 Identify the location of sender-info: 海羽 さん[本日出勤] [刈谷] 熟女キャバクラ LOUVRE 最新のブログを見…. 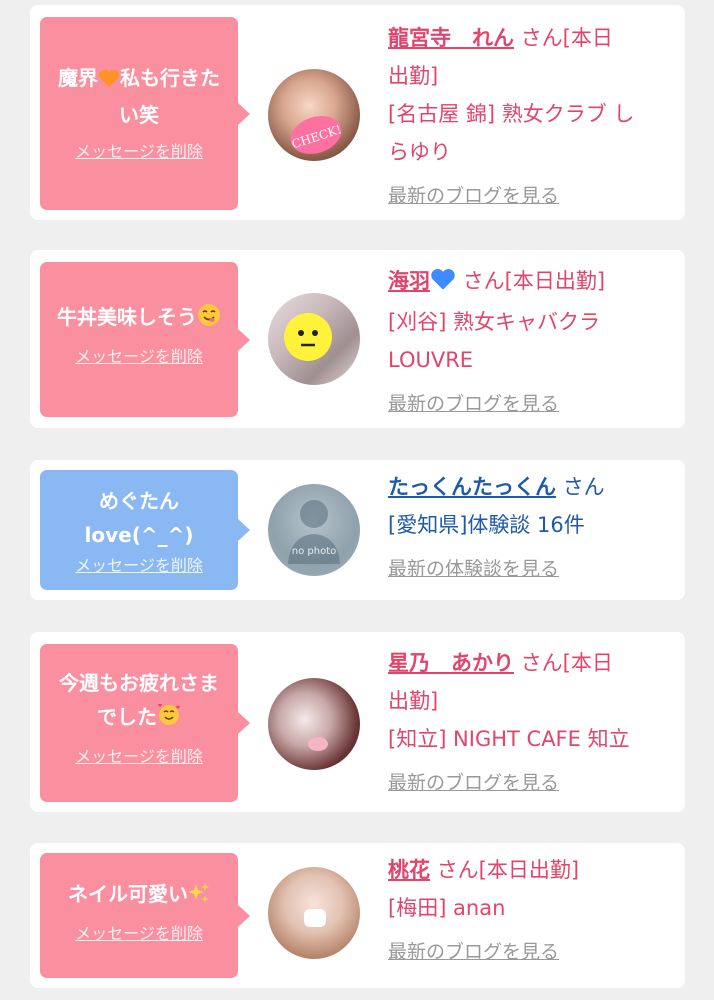
(533, 342).